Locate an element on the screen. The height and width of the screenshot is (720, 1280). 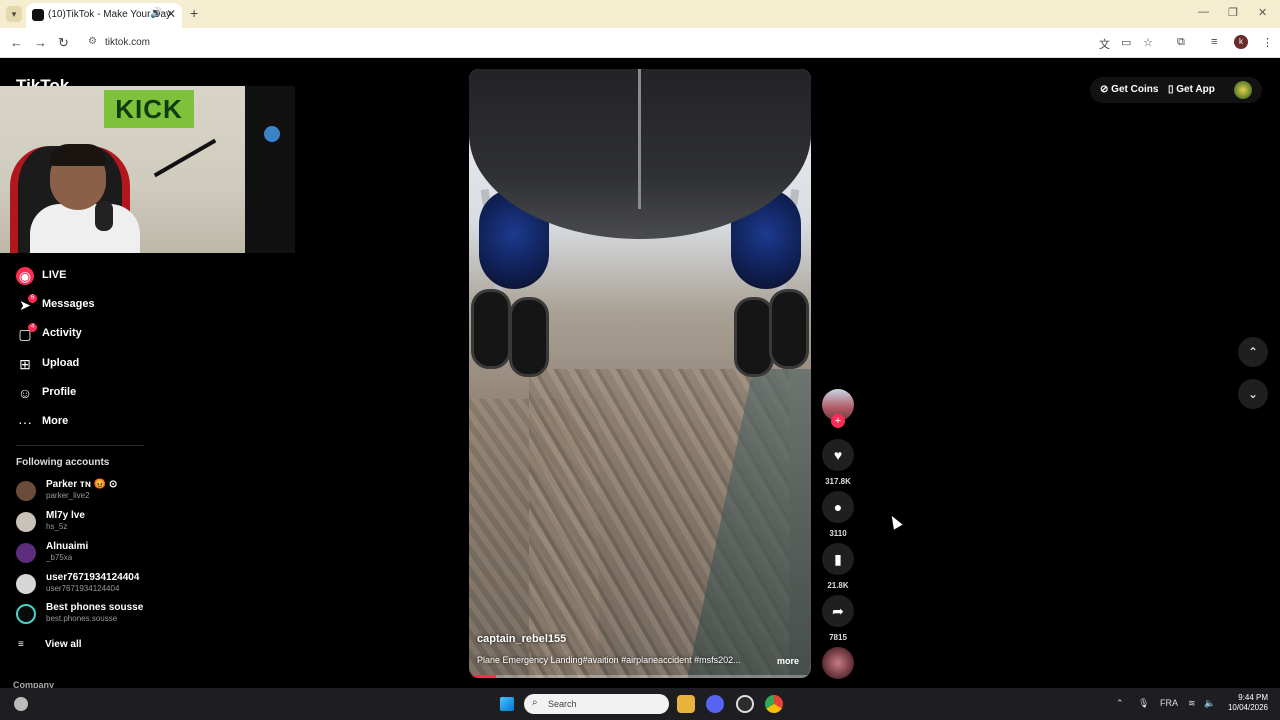
pc-fan-light is located at coordinates (272, 134).